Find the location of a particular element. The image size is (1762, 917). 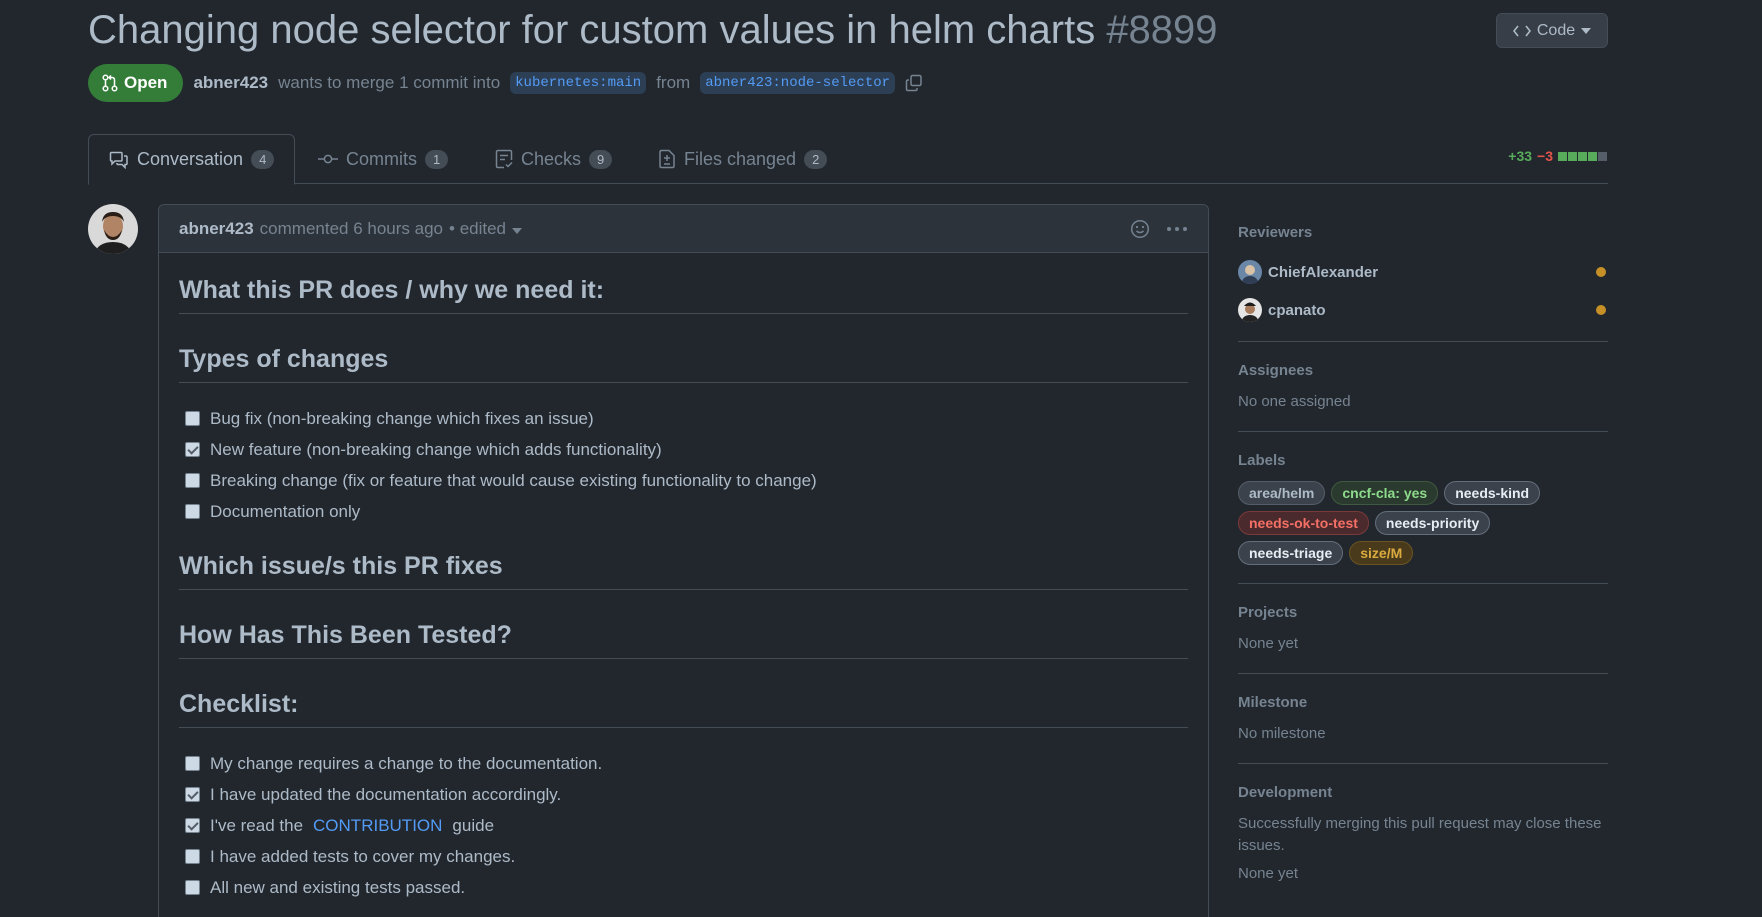

tab-counter: 2 is located at coordinates (816, 159).